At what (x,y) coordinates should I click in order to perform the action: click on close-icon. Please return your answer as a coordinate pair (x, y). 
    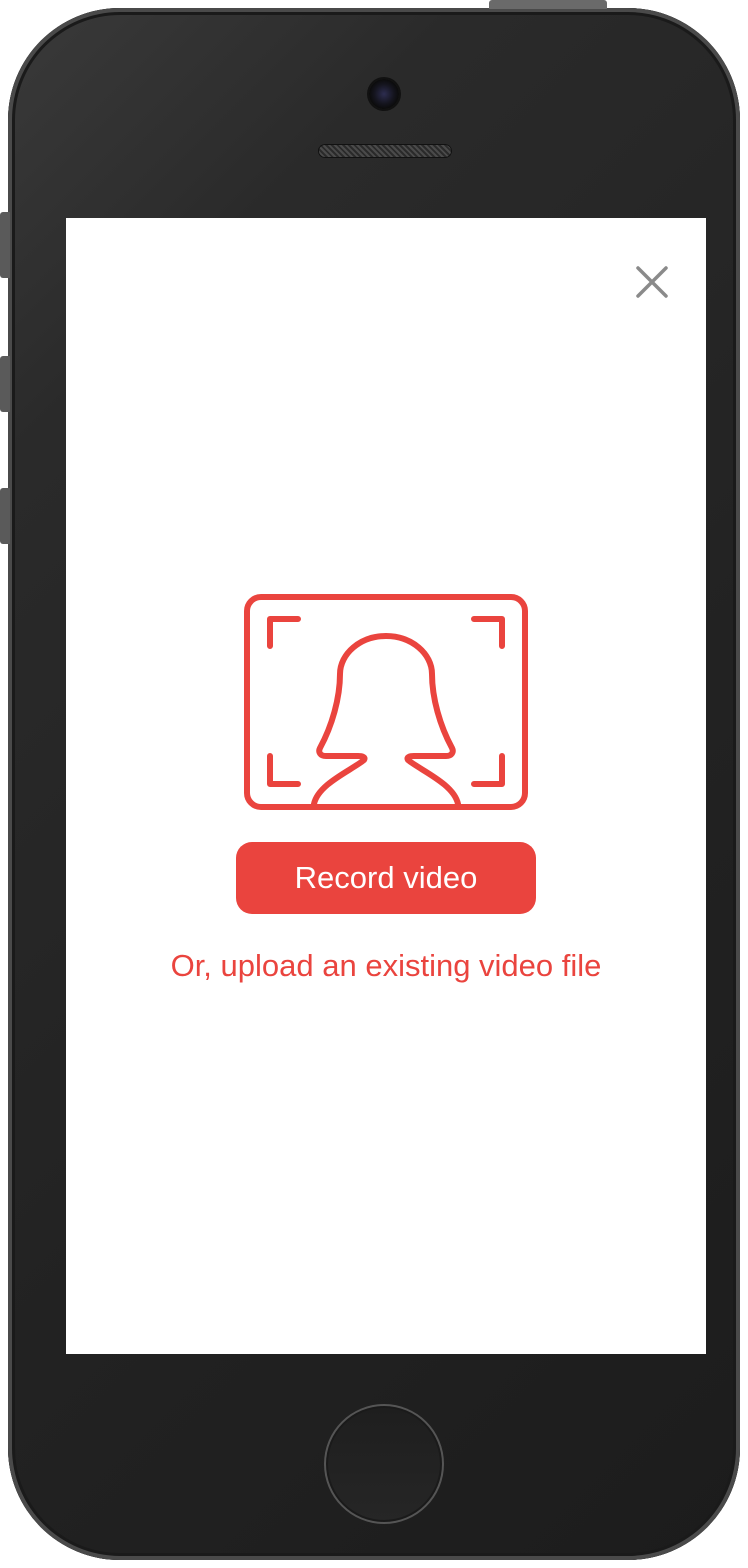
    Looking at the image, I should click on (652, 282).